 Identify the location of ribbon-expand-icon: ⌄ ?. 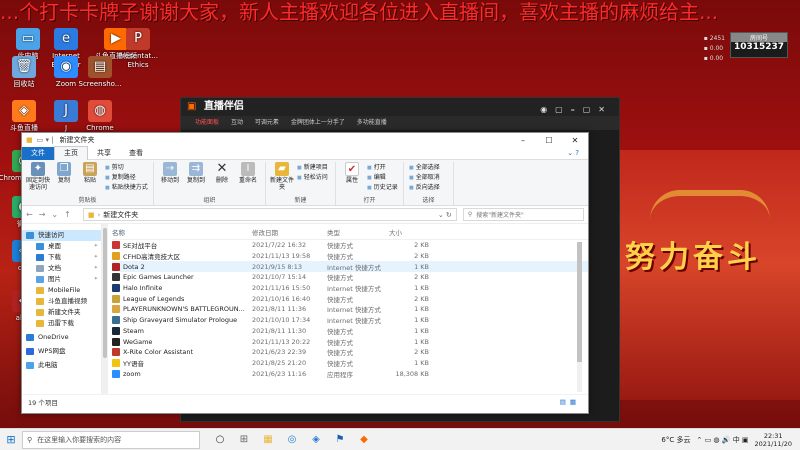
(573, 153).